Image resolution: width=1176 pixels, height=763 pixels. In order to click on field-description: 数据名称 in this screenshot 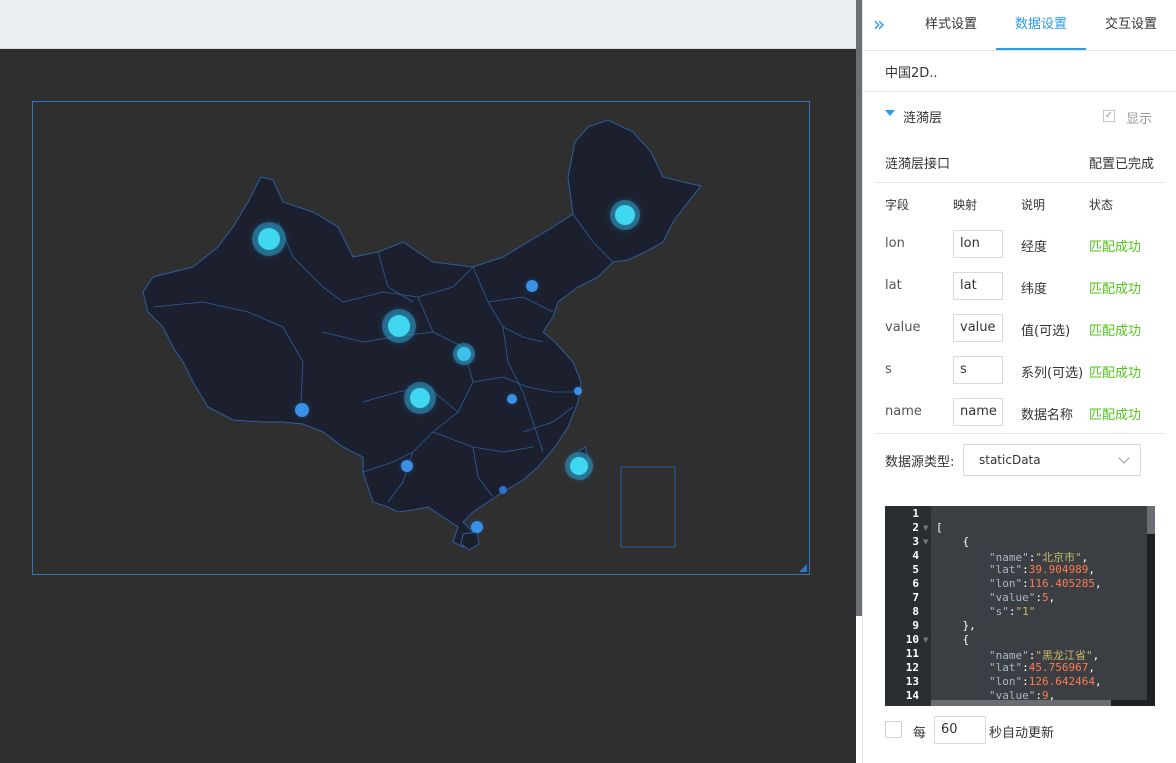, I will do `click(1047, 415)`.